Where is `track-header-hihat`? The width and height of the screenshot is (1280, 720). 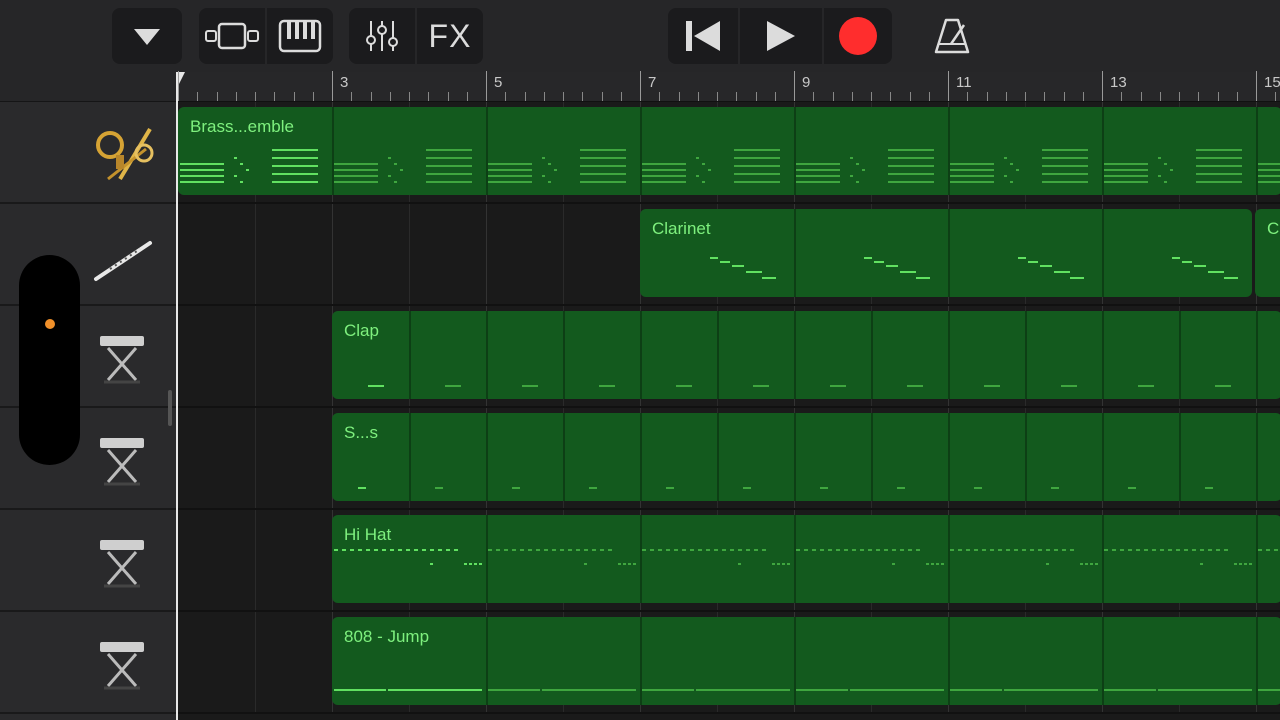 track-header-hihat is located at coordinates (88, 561).